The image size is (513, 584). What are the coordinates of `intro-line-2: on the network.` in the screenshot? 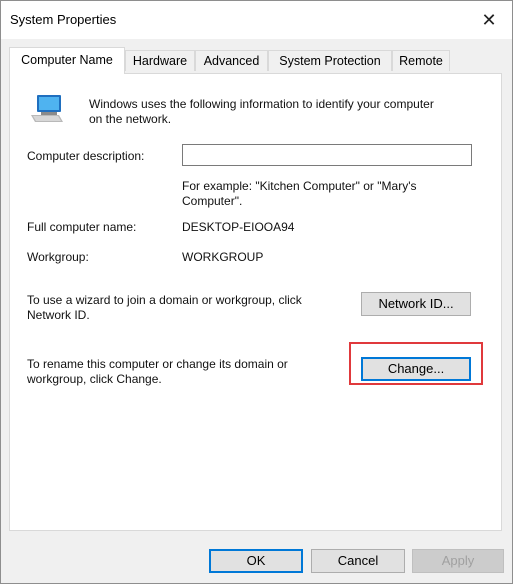 It's located at (130, 119).